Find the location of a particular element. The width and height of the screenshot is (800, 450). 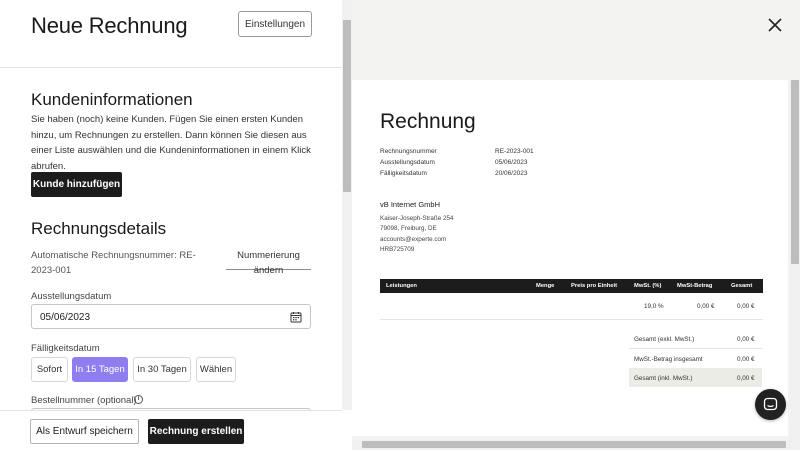

row-total: 0,00 € is located at coordinates (746, 306).